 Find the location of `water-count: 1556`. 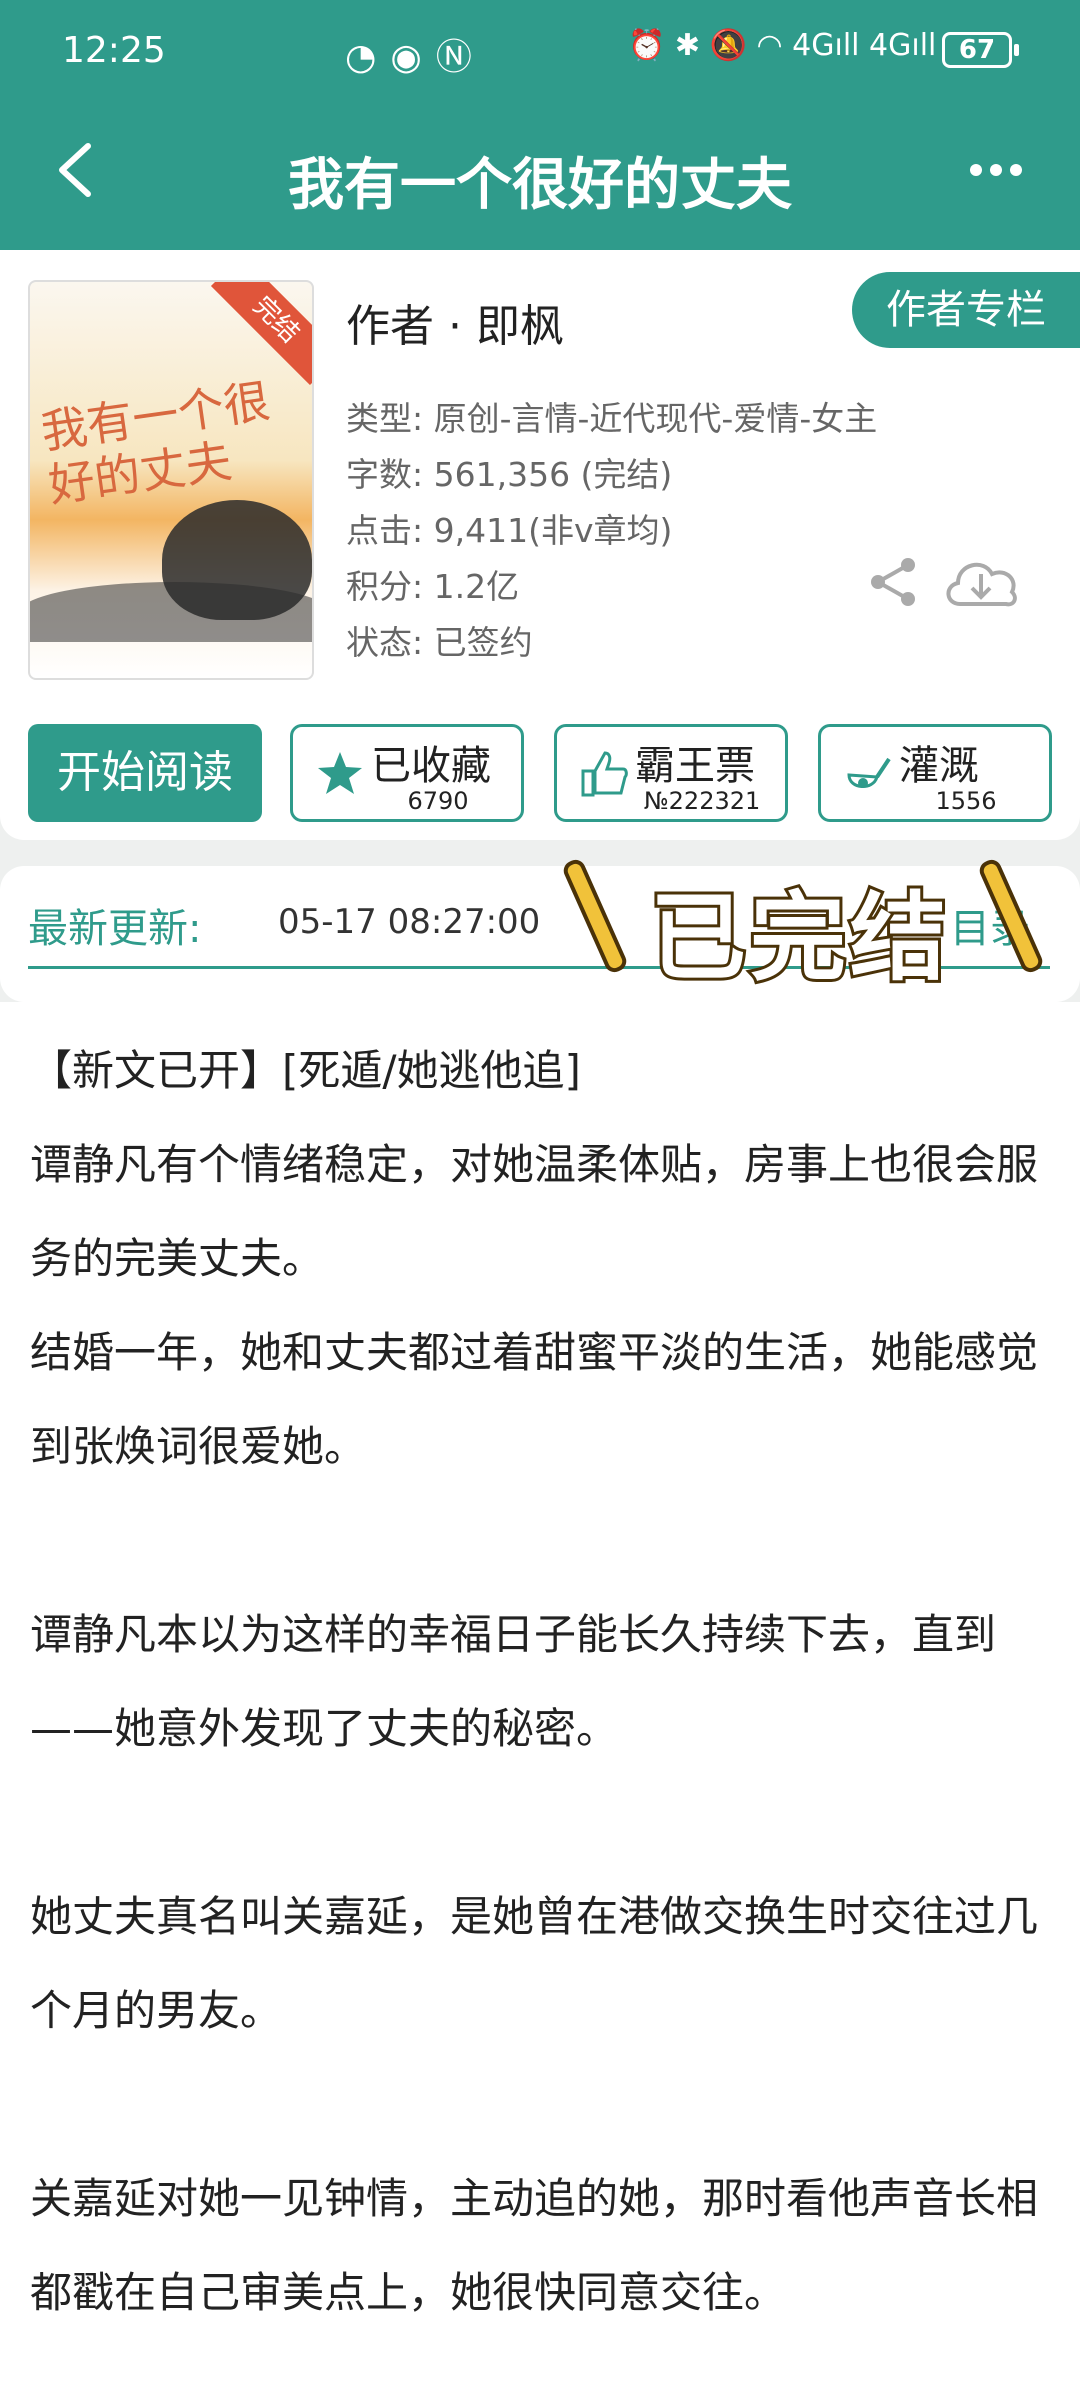

water-count: 1556 is located at coordinates (966, 801).